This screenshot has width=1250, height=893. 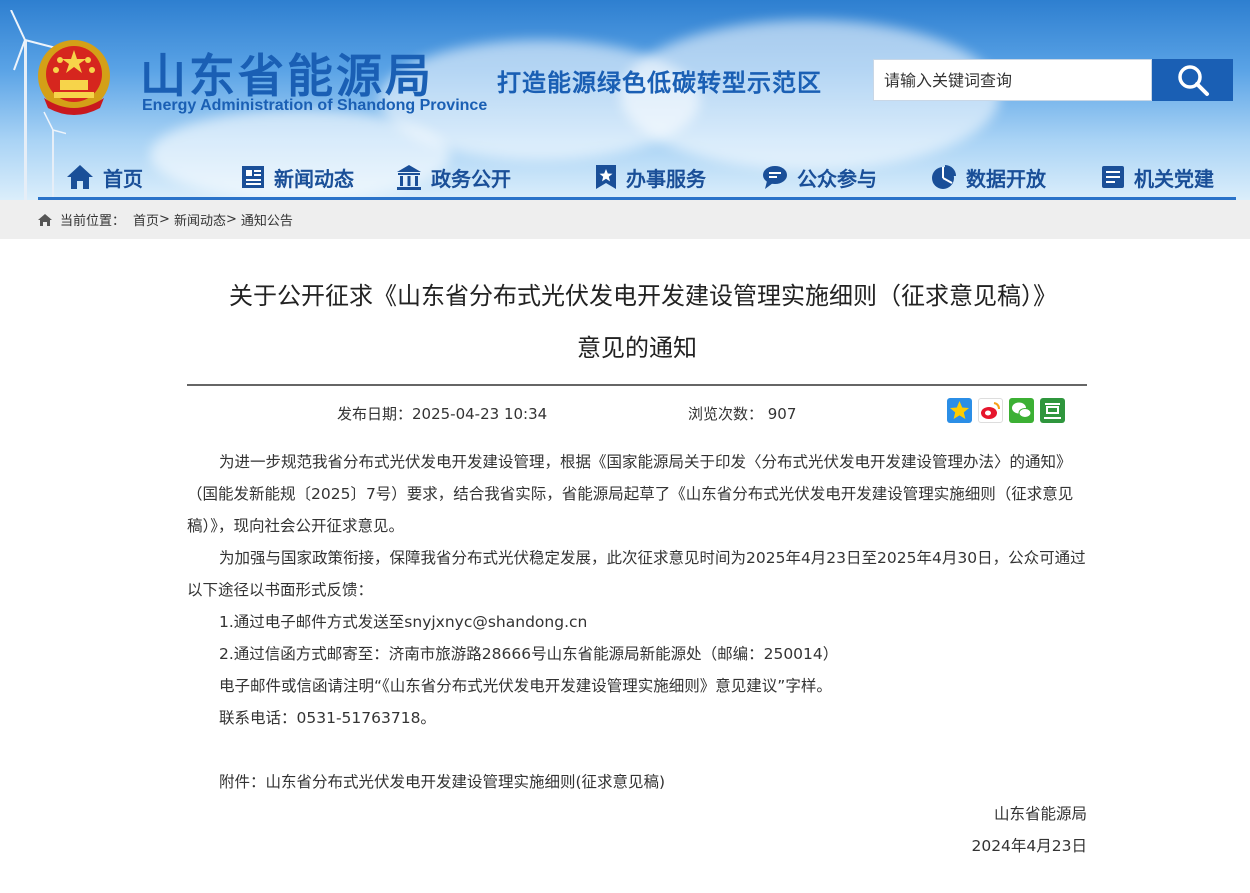 What do you see at coordinates (1174, 178) in the screenshot?
I see `nav-item-label: 机关党建` at bounding box center [1174, 178].